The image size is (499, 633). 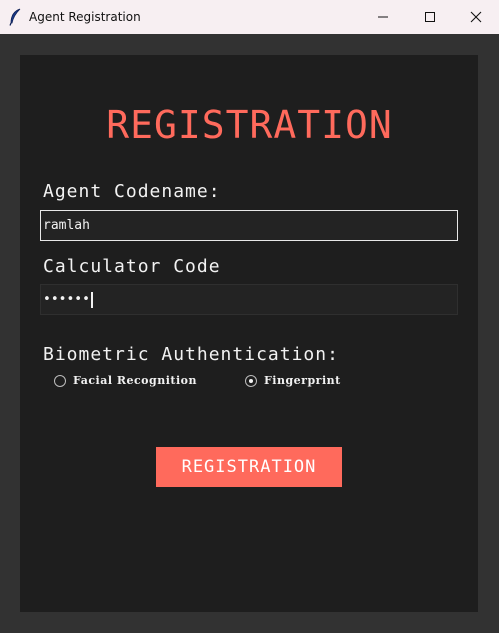 I want to click on minimize-button, so click(x=383, y=17).